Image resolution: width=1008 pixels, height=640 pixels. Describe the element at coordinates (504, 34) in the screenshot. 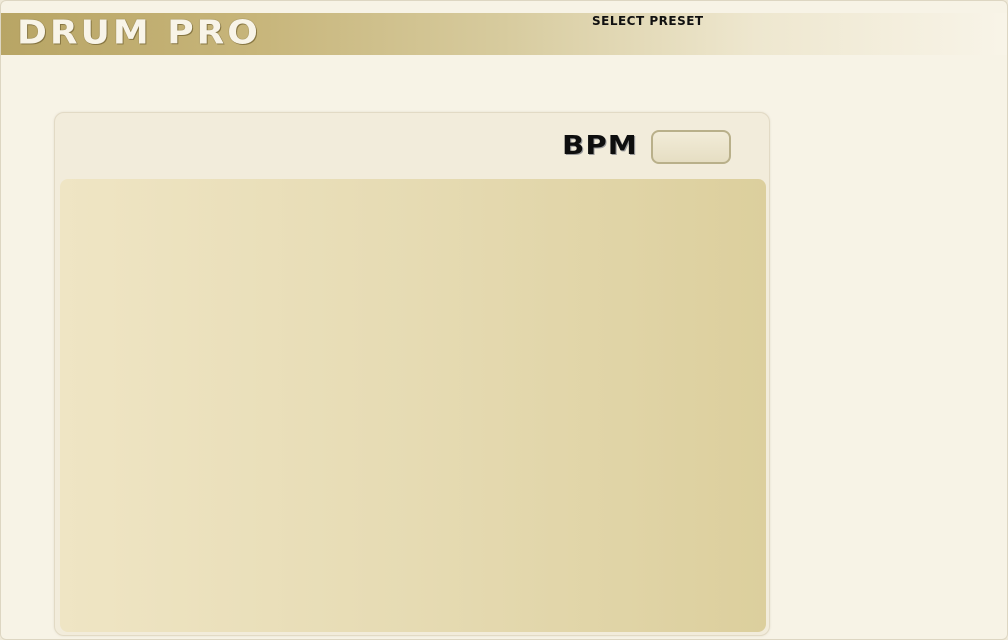

I see `title-bar: DRUM PRO` at that location.